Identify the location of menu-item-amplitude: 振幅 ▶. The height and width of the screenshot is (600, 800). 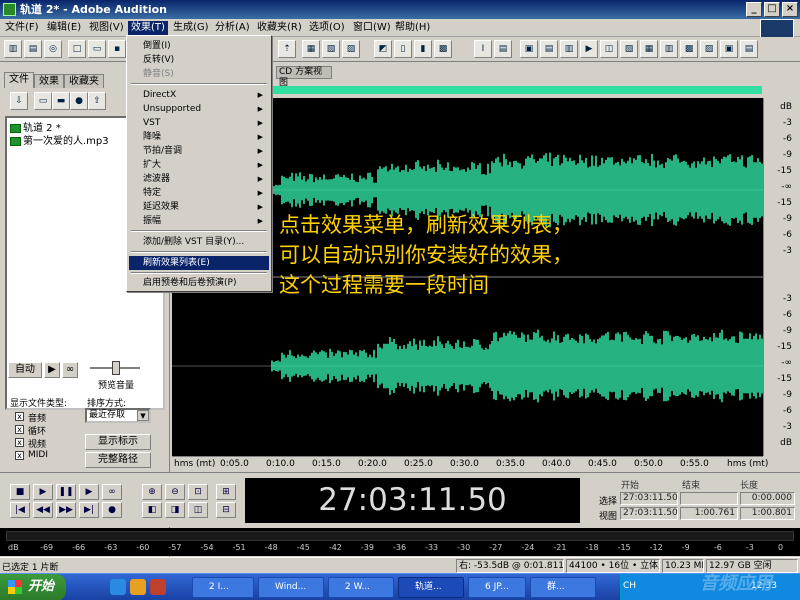
(199, 221).